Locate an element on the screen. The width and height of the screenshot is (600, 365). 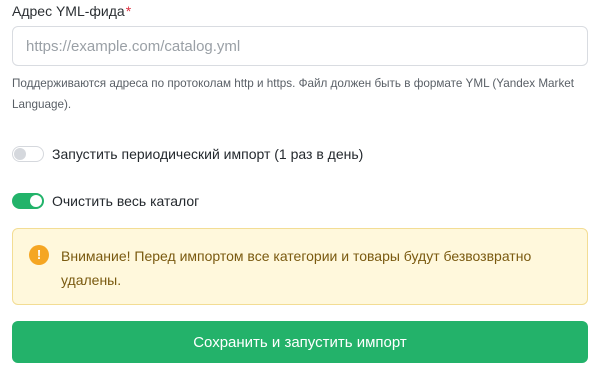
feed-url-input is located at coordinates (300, 46).